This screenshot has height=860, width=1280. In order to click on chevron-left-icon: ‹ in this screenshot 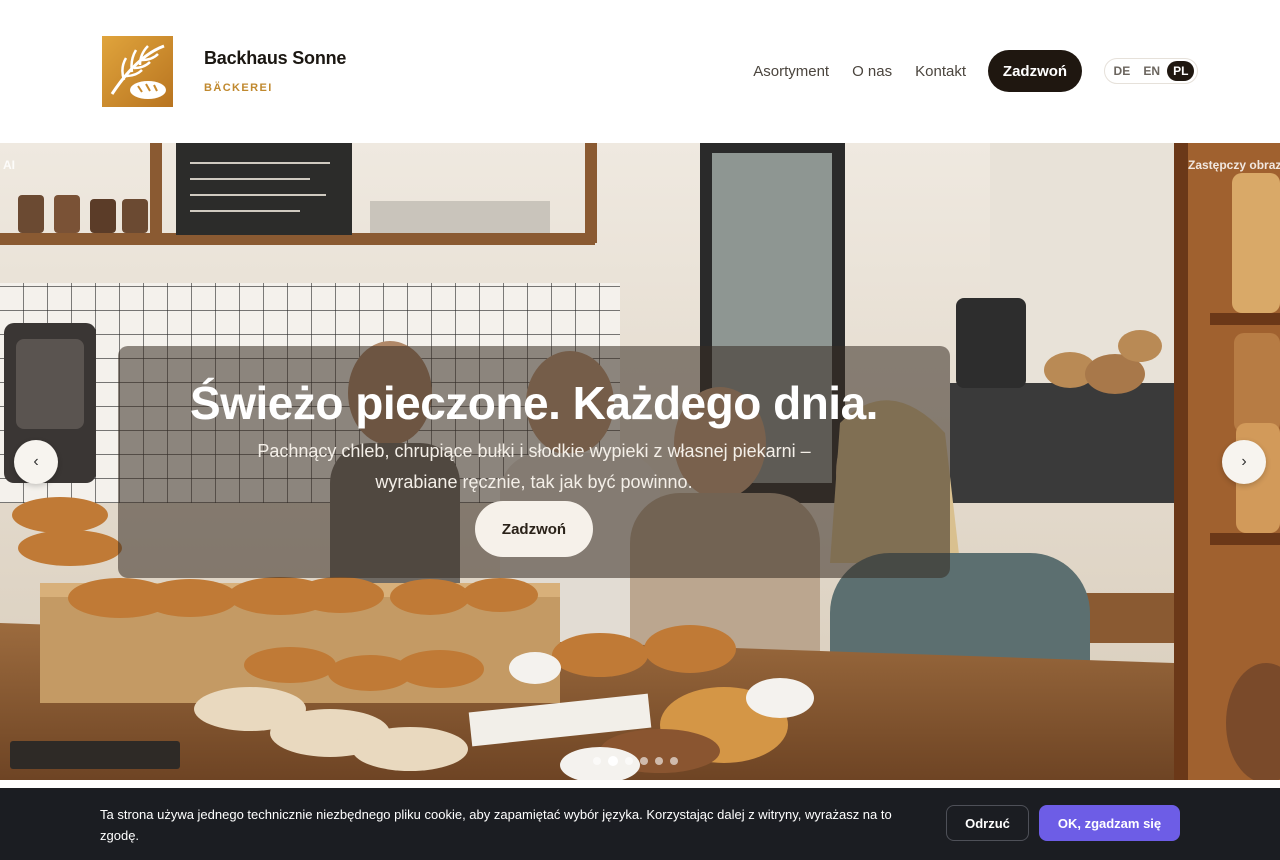, I will do `click(36, 461)`.